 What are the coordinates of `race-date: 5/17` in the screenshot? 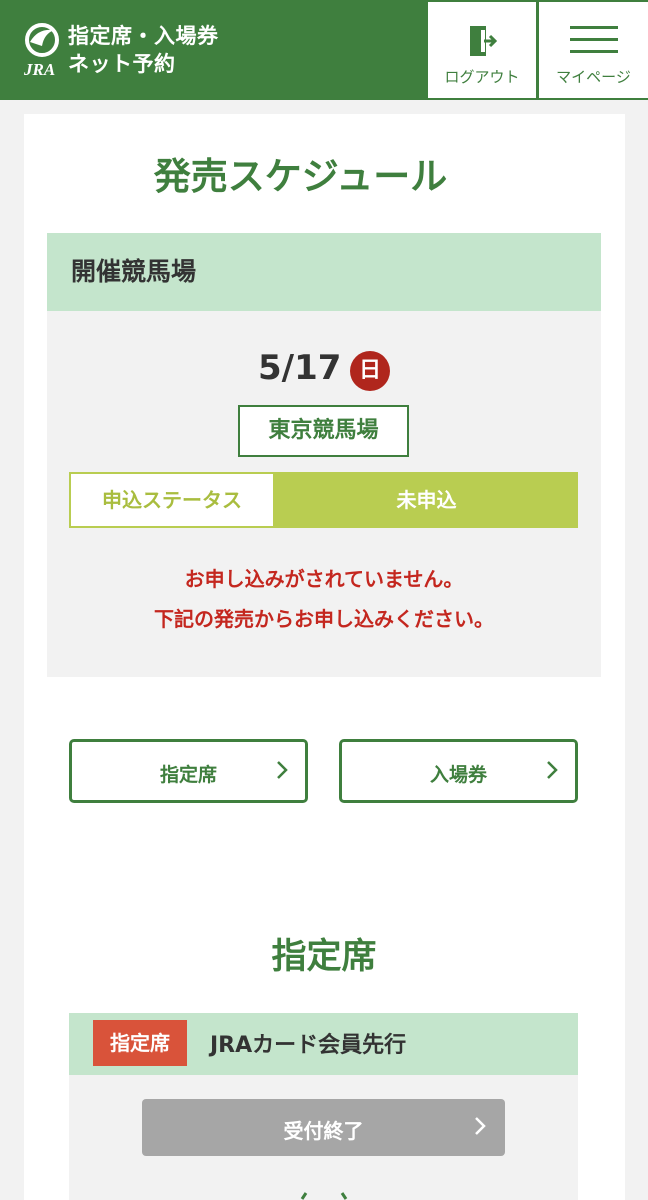 It's located at (300, 368).